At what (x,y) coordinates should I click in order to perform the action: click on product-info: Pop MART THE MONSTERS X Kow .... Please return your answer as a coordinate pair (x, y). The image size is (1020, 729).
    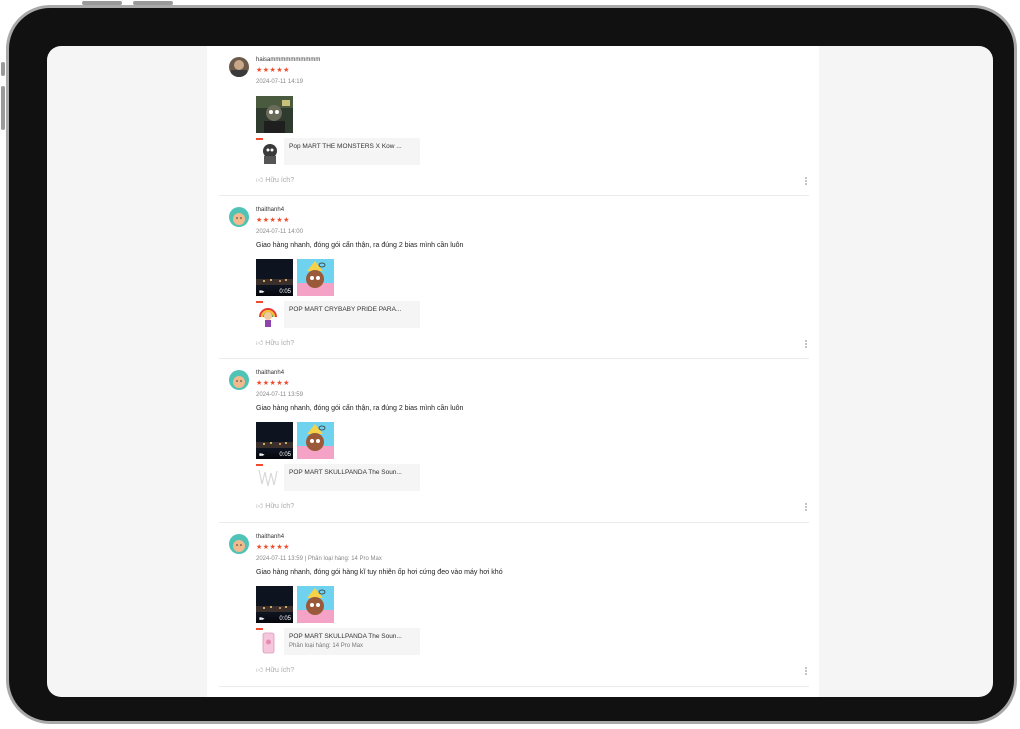
    Looking at the image, I should click on (352, 151).